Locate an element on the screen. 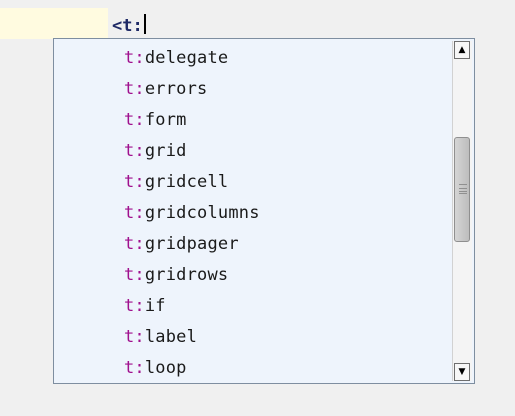 This screenshot has width=515, height=416. completion-item-gridrows: t:gridrows is located at coordinates (176, 275).